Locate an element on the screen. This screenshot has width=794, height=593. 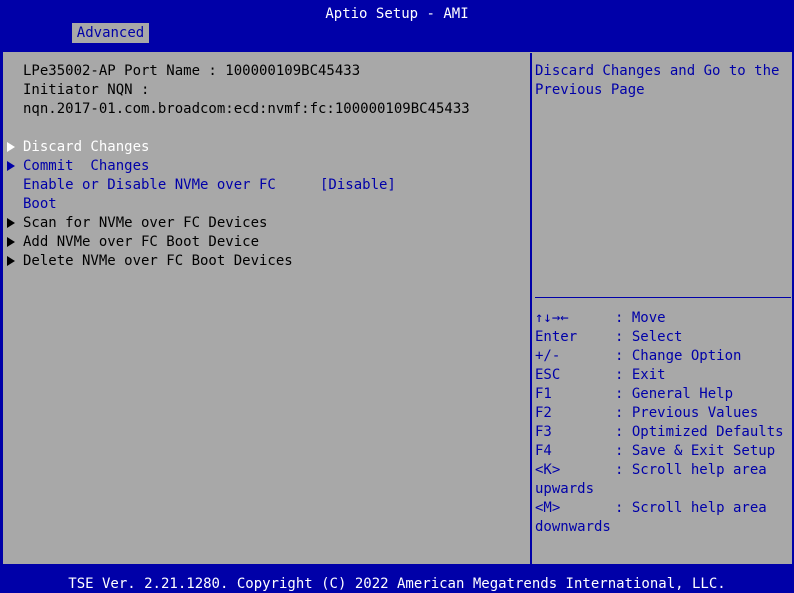
menu-item-commit-changes: Commit Changes is located at coordinates (86, 166).